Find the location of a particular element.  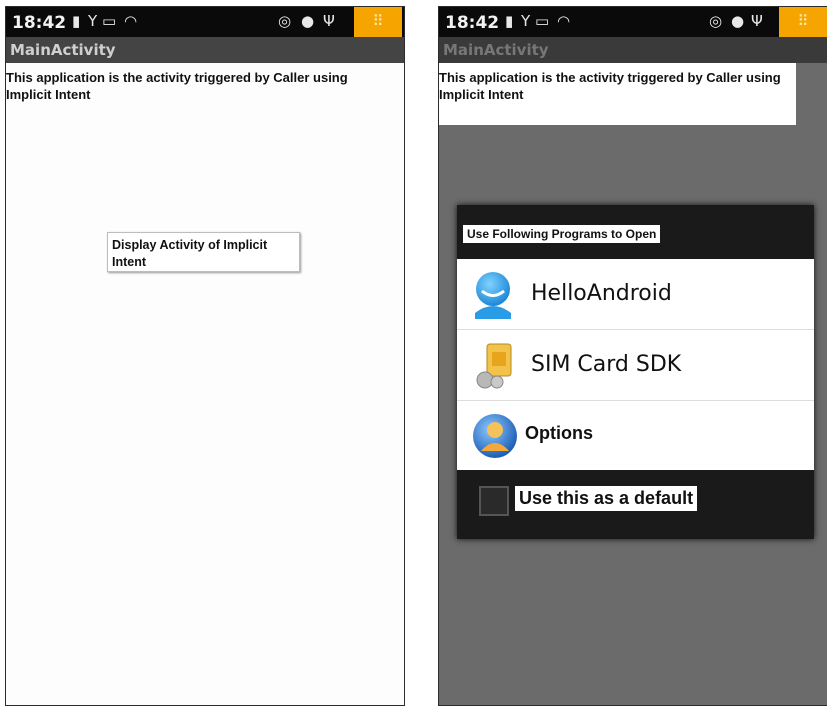

app-option-label: SIM Card SDK is located at coordinates (606, 364).